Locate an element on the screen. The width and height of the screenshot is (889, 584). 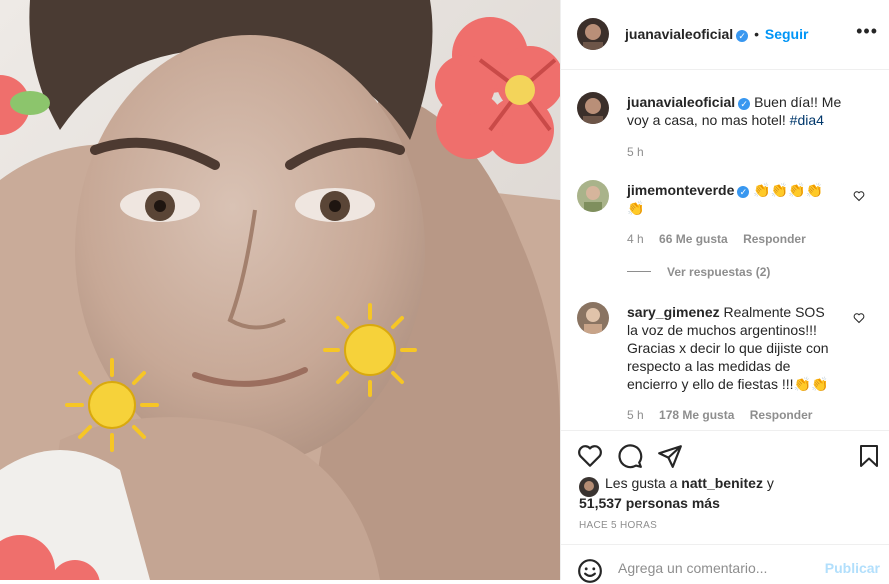
comment-username: sary_gimenez is located at coordinates (673, 312).